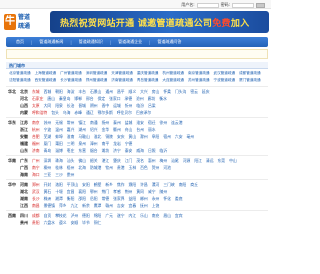 This screenshot has width=320, height=274. I want to click on city-link: 滁州, so click(144, 137).